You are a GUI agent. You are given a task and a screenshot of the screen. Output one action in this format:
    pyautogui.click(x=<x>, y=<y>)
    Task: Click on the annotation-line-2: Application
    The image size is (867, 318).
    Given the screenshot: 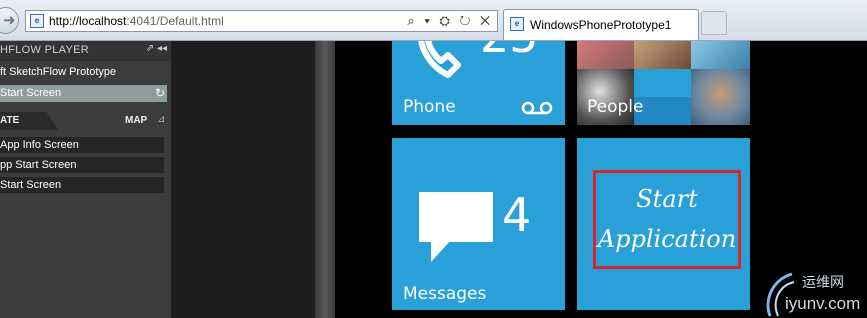 What is the action you would take?
    pyautogui.click(x=667, y=239)
    